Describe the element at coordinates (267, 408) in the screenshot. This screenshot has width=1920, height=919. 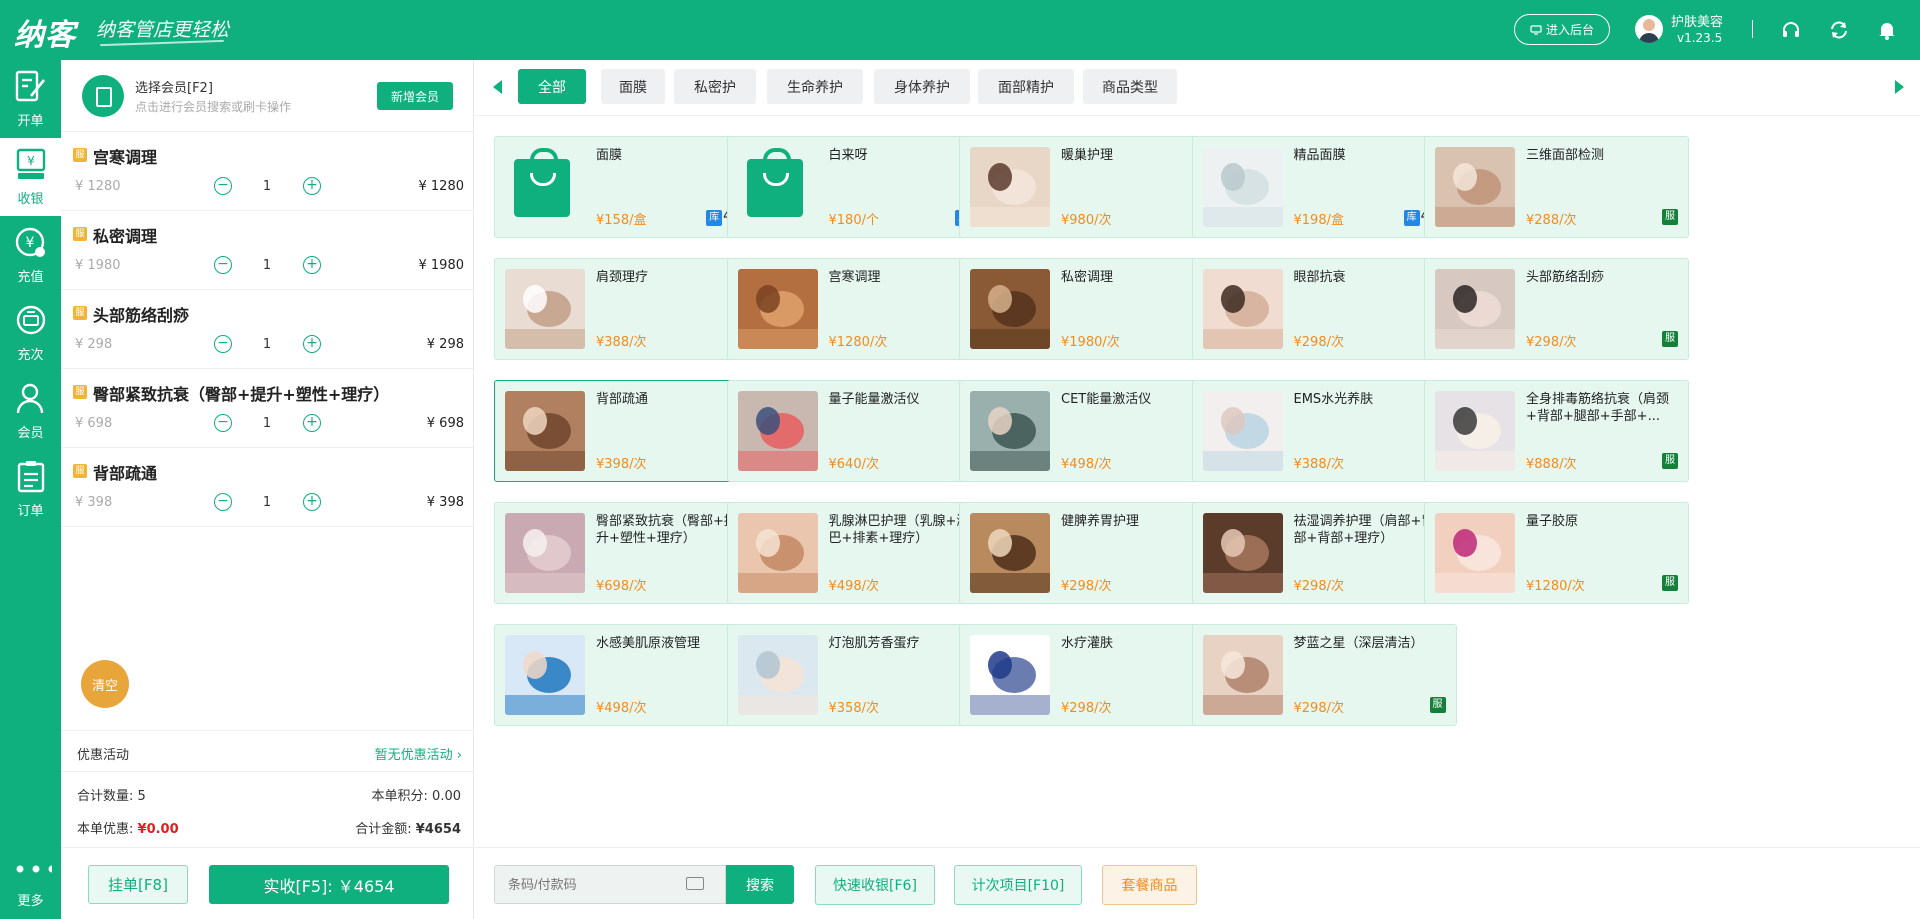
I see `cart-item: 服臀部紧致抗衰（臀部+提升+塑性+理疗） ¥ 698 − 1 + ¥ 698` at that location.